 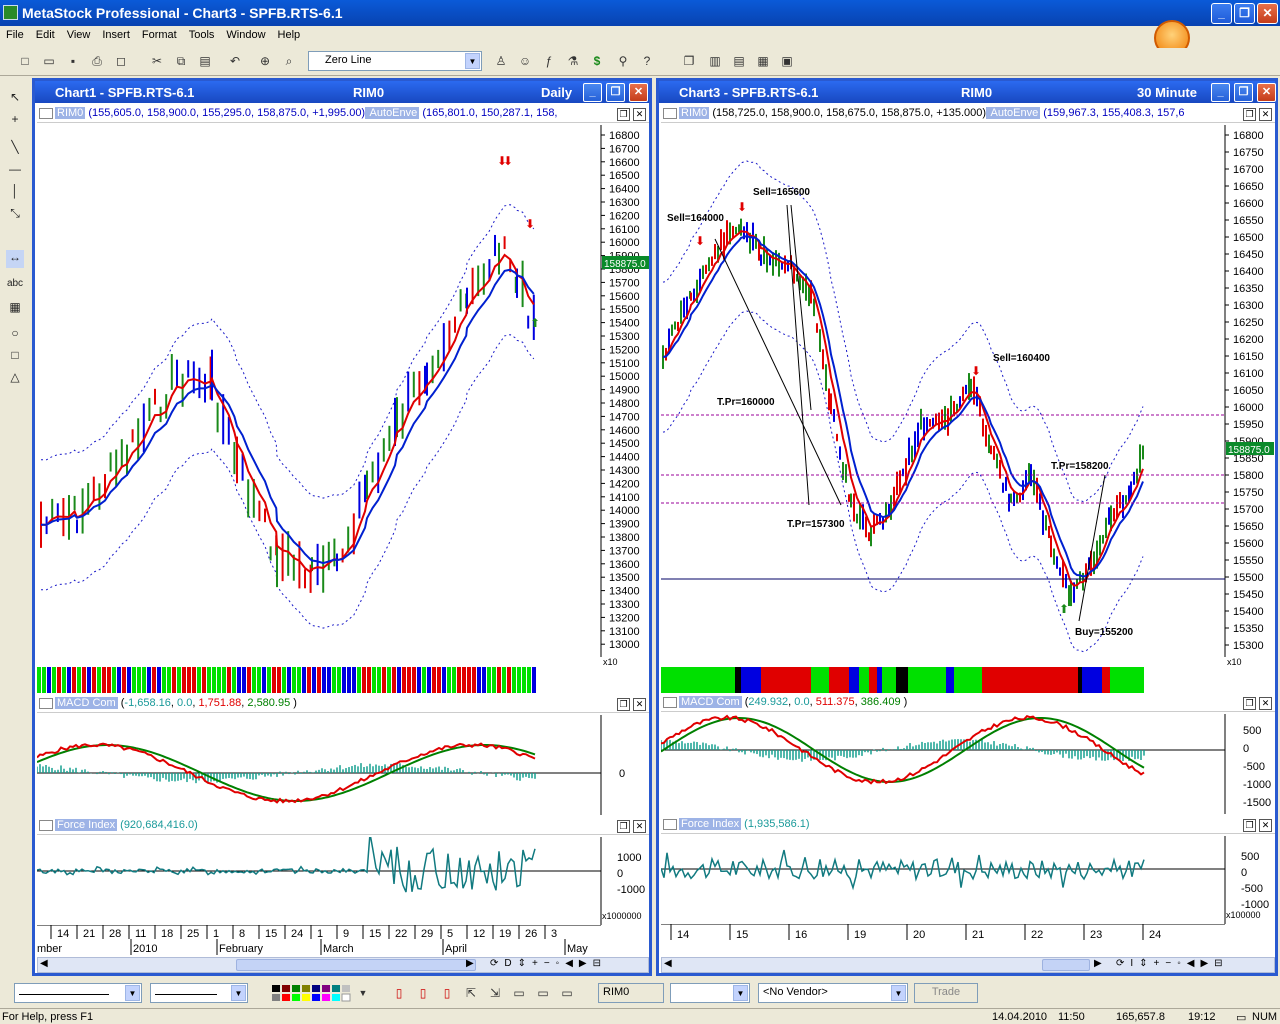 What do you see at coordinates (968, 965) in the screenshot?
I see `chart3-scrollbar: ◀ ▶ ⟳I⇕+−◦◀▶⊟` at bounding box center [968, 965].